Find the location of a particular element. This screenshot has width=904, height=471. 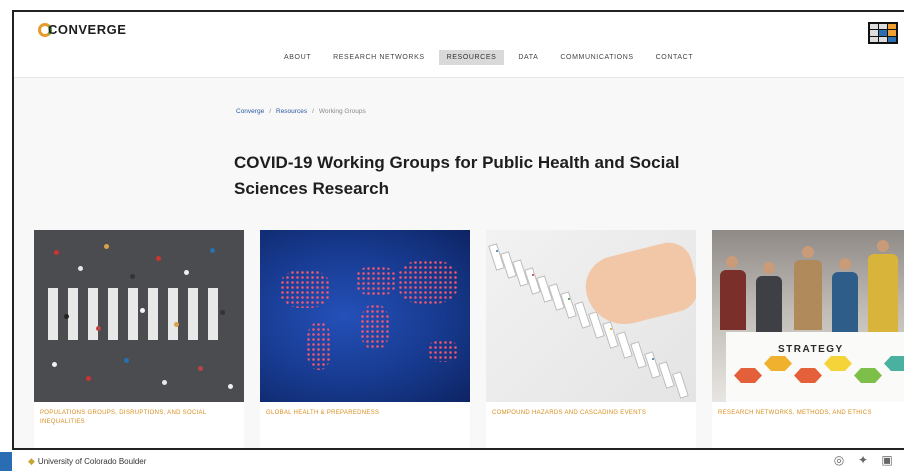

nav-data: Data is located at coordinates (528, 57).